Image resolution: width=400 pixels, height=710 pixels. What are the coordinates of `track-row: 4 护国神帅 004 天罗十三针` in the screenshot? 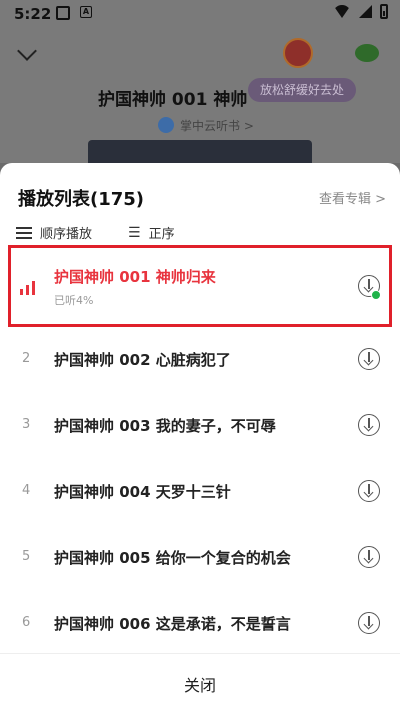 It's located at (200, 492).